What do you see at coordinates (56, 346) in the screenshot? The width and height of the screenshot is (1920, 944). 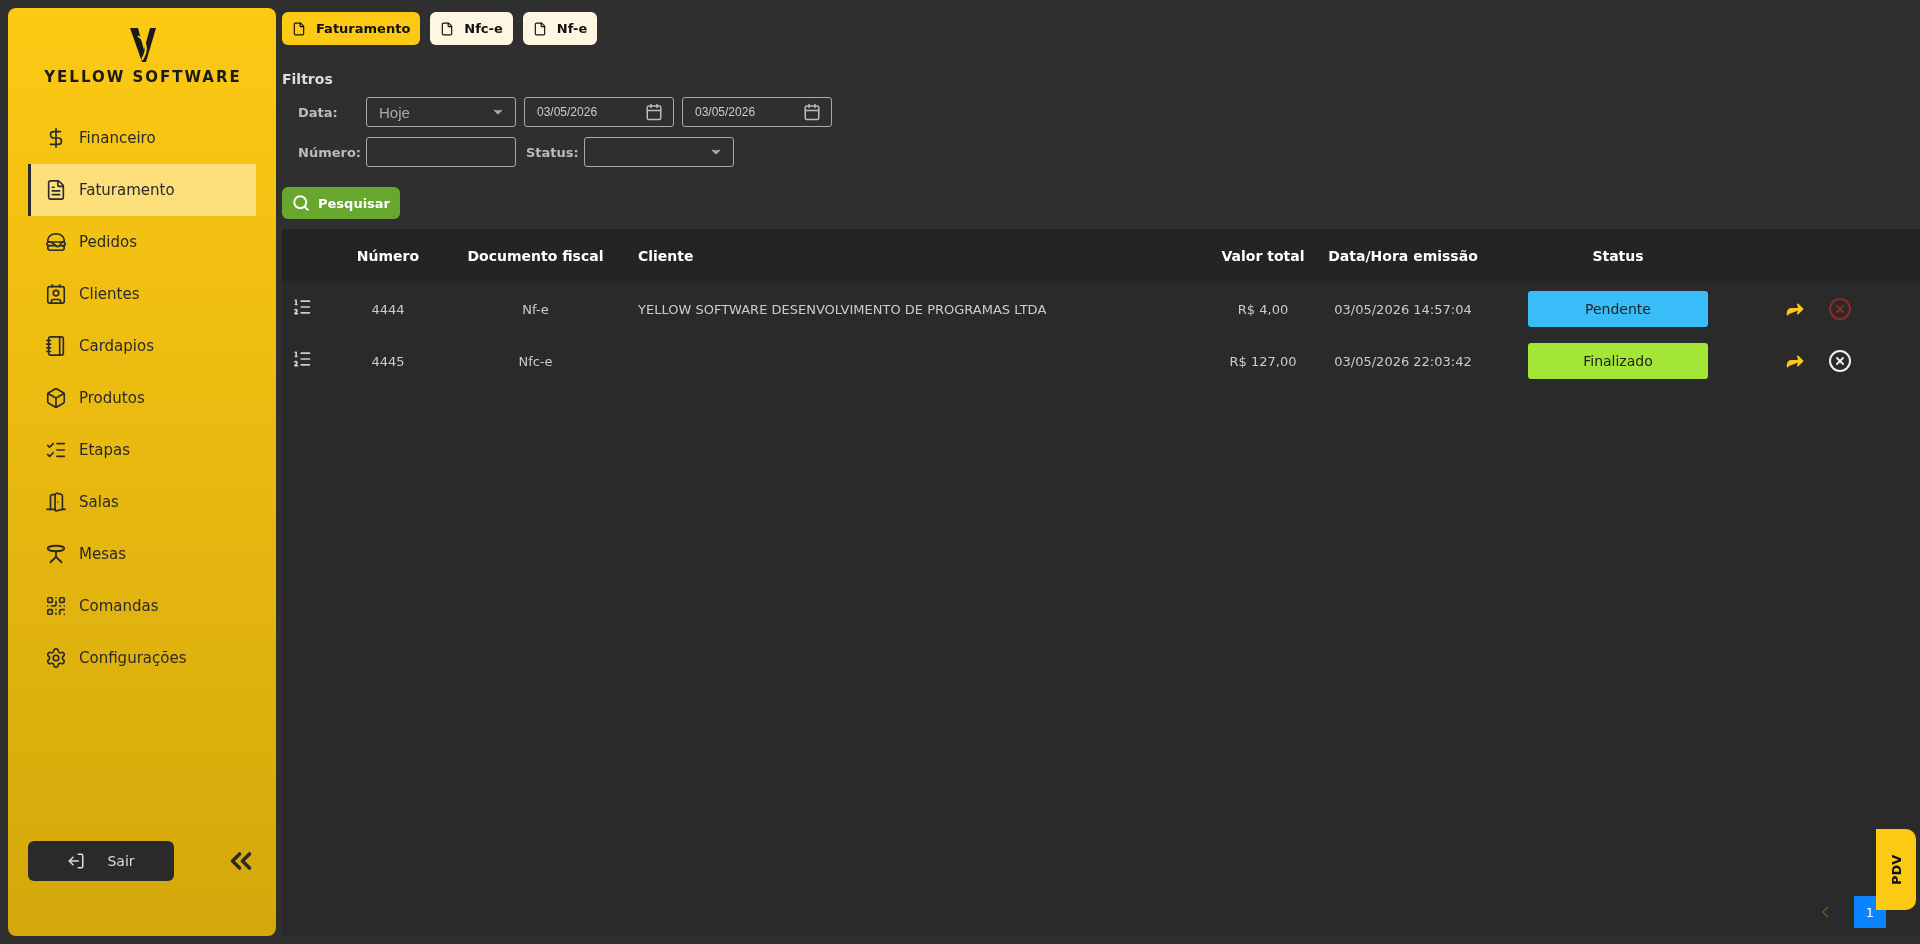 I see `notebook-icon` at bounding box center [56, 346].